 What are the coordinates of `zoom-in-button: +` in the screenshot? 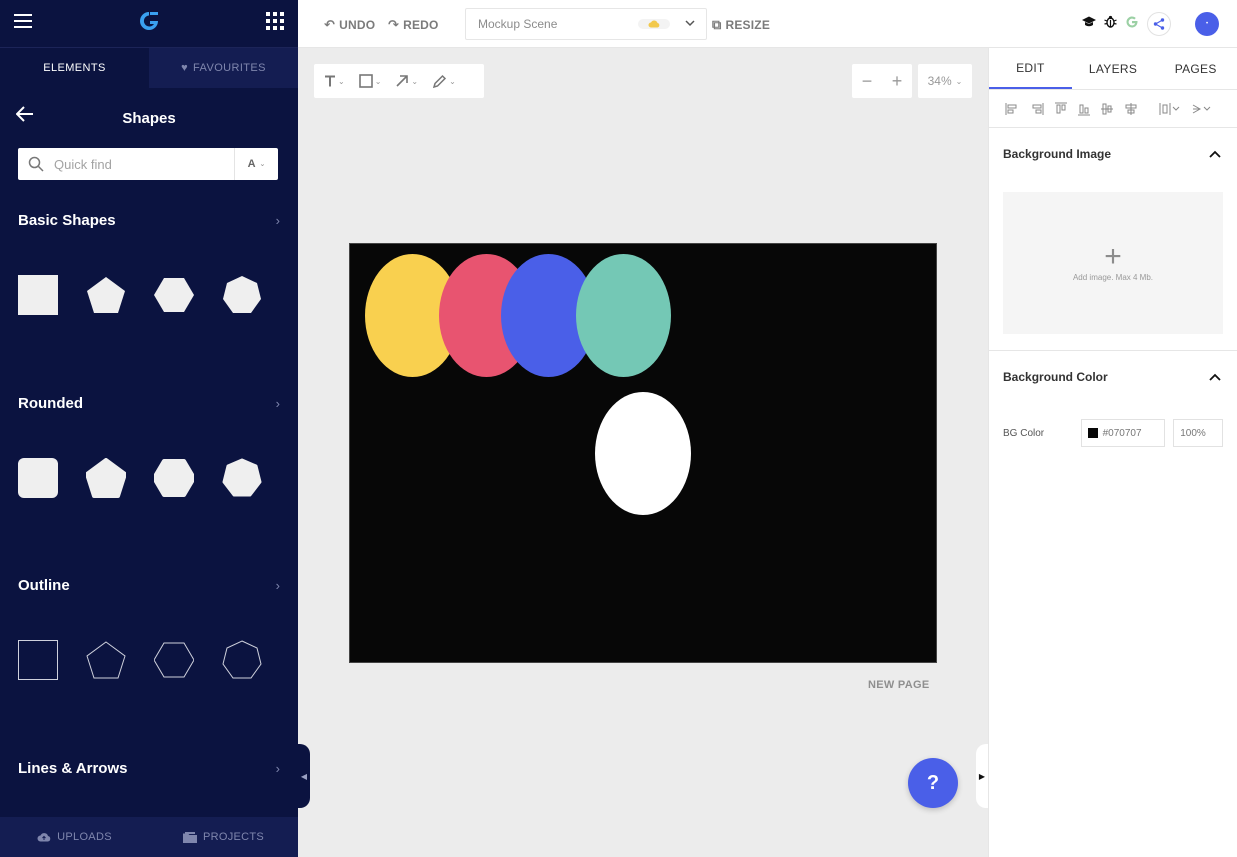 It's located at (897, 81).